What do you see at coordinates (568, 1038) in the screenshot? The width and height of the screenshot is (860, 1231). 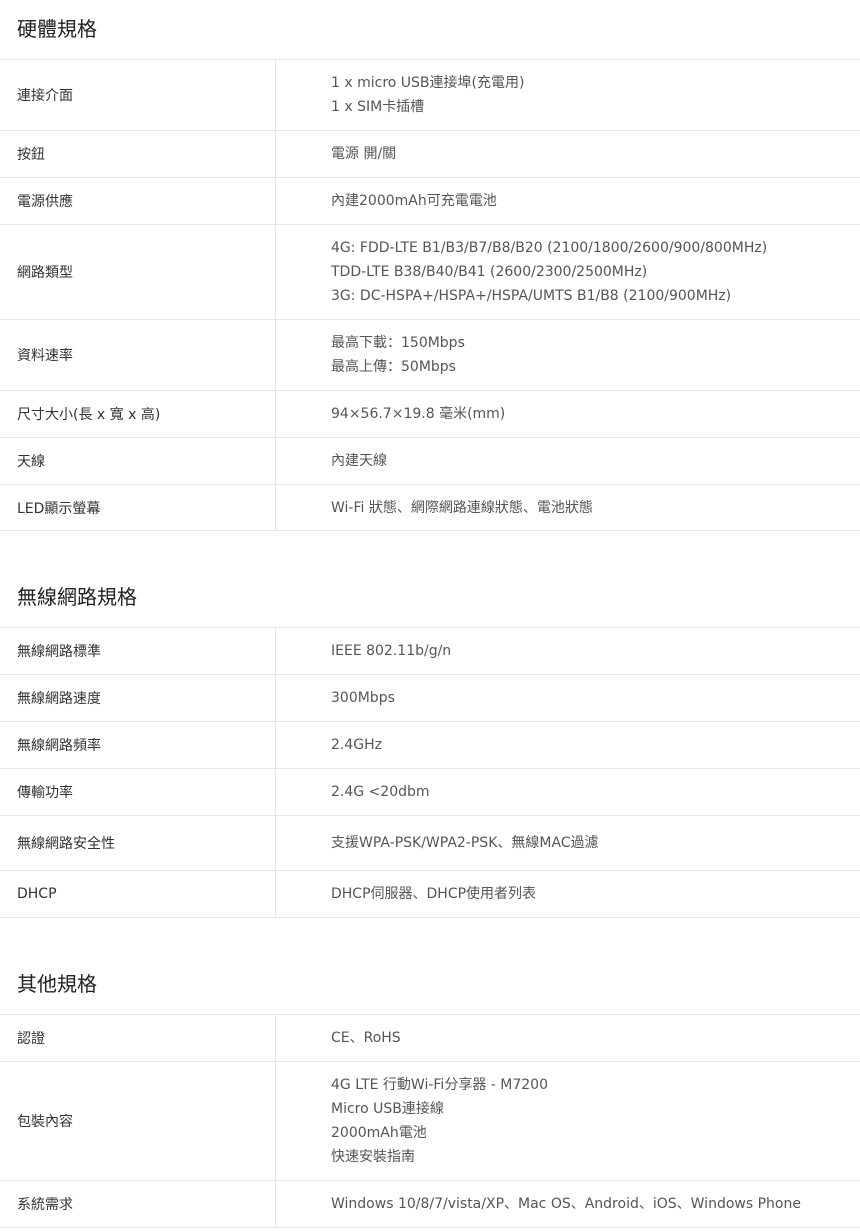 I see `spec-value: CE、RoHS` at bounding box center [568, 1038].